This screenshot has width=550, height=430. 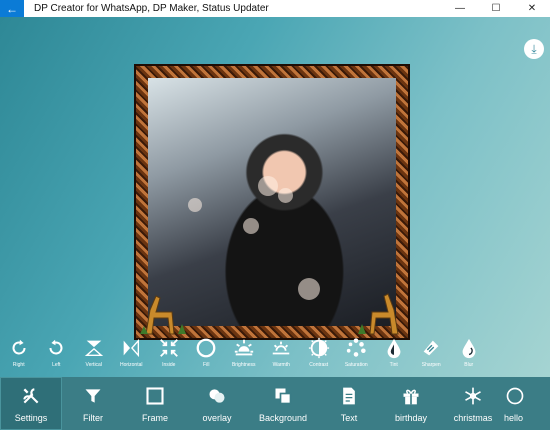 I want to click on overlay-icon, so click(x=217, y=396).